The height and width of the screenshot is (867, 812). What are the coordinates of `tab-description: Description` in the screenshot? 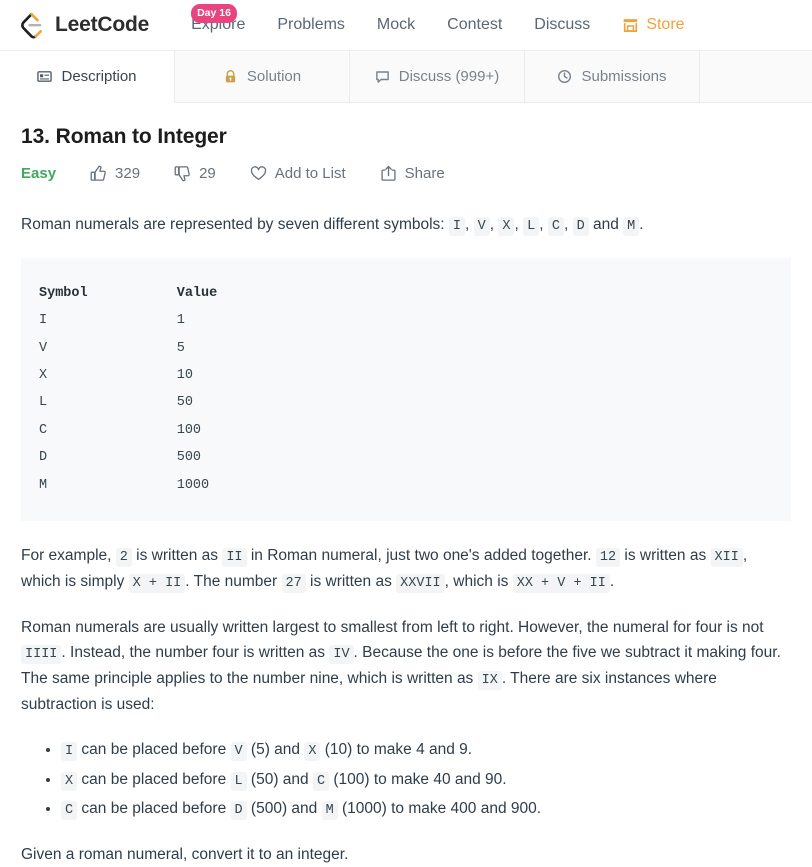 It's located at (87, 77).